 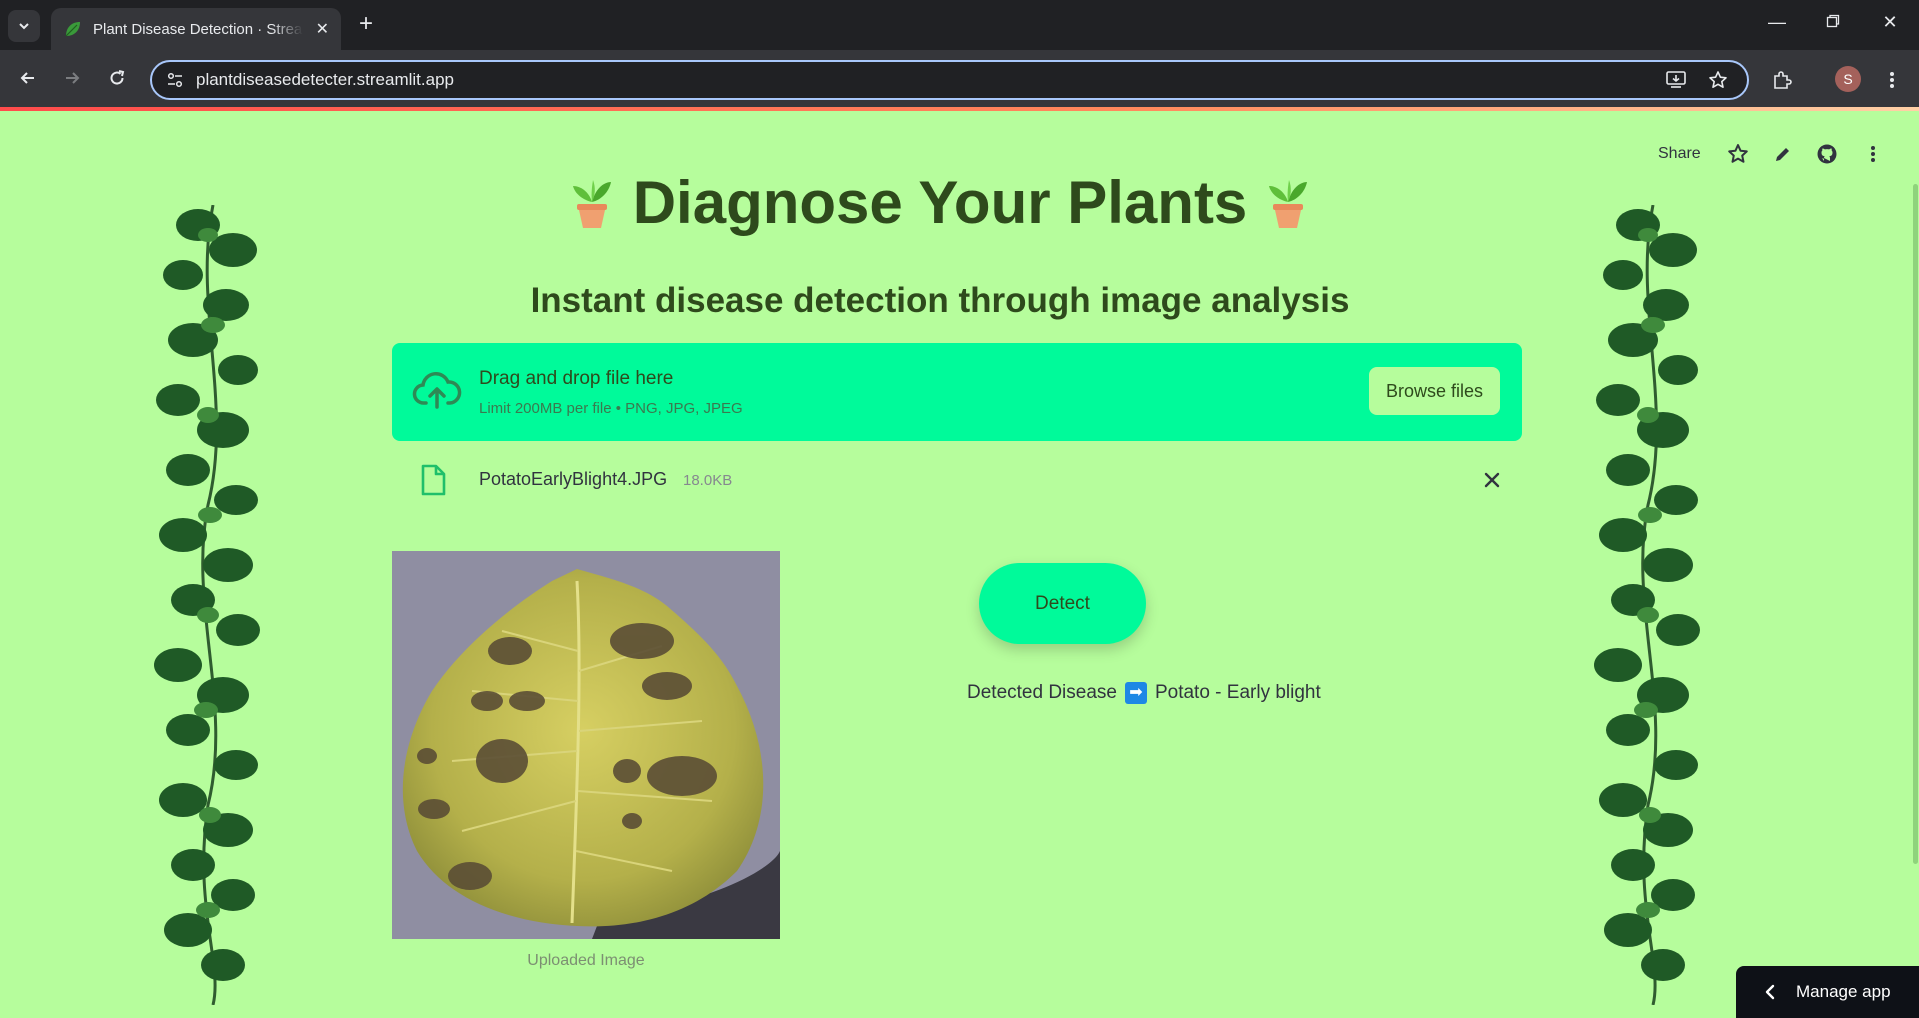 What do you see at coordinates (433, 480) in the screenshot?
I see `file-icon` at bounding box center [433, 480].